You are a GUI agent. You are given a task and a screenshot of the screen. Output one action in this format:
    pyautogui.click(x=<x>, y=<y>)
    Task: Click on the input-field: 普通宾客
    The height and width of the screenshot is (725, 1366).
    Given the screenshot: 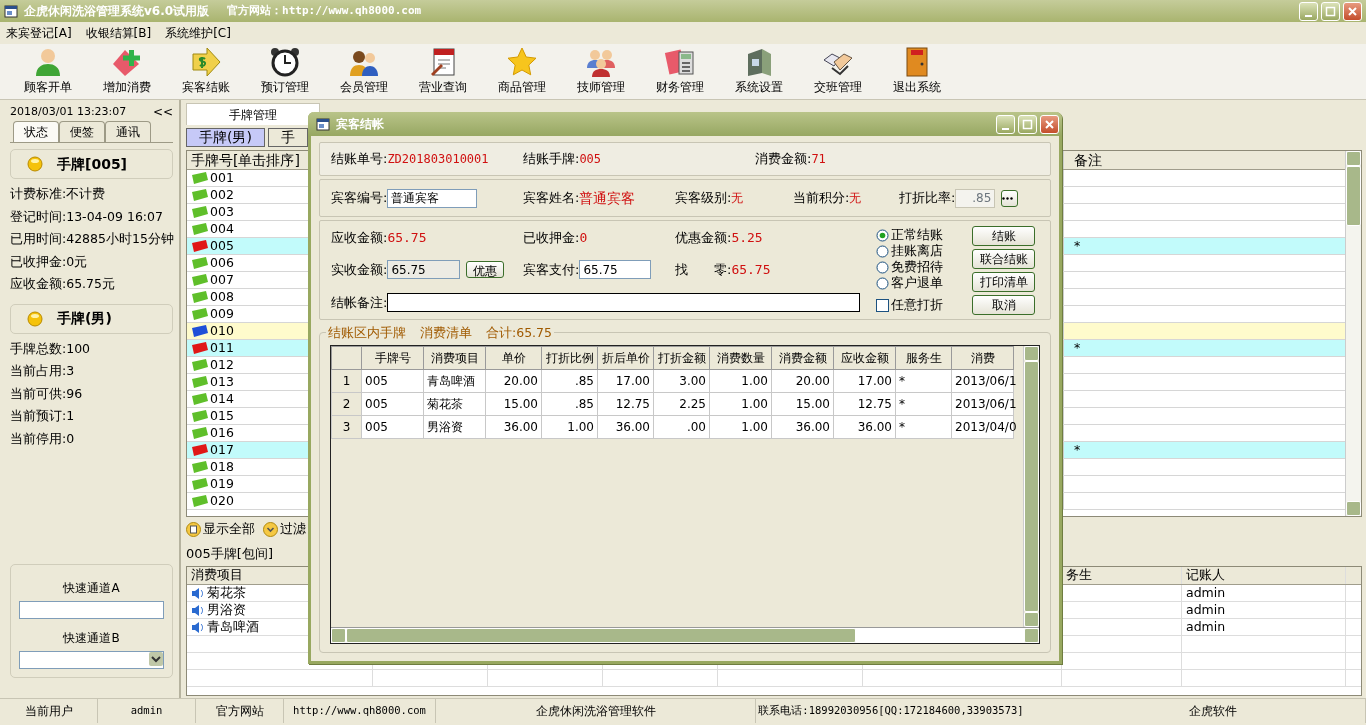 What is the action you would take?
    pyautogui.click(x=432, y=198)
    